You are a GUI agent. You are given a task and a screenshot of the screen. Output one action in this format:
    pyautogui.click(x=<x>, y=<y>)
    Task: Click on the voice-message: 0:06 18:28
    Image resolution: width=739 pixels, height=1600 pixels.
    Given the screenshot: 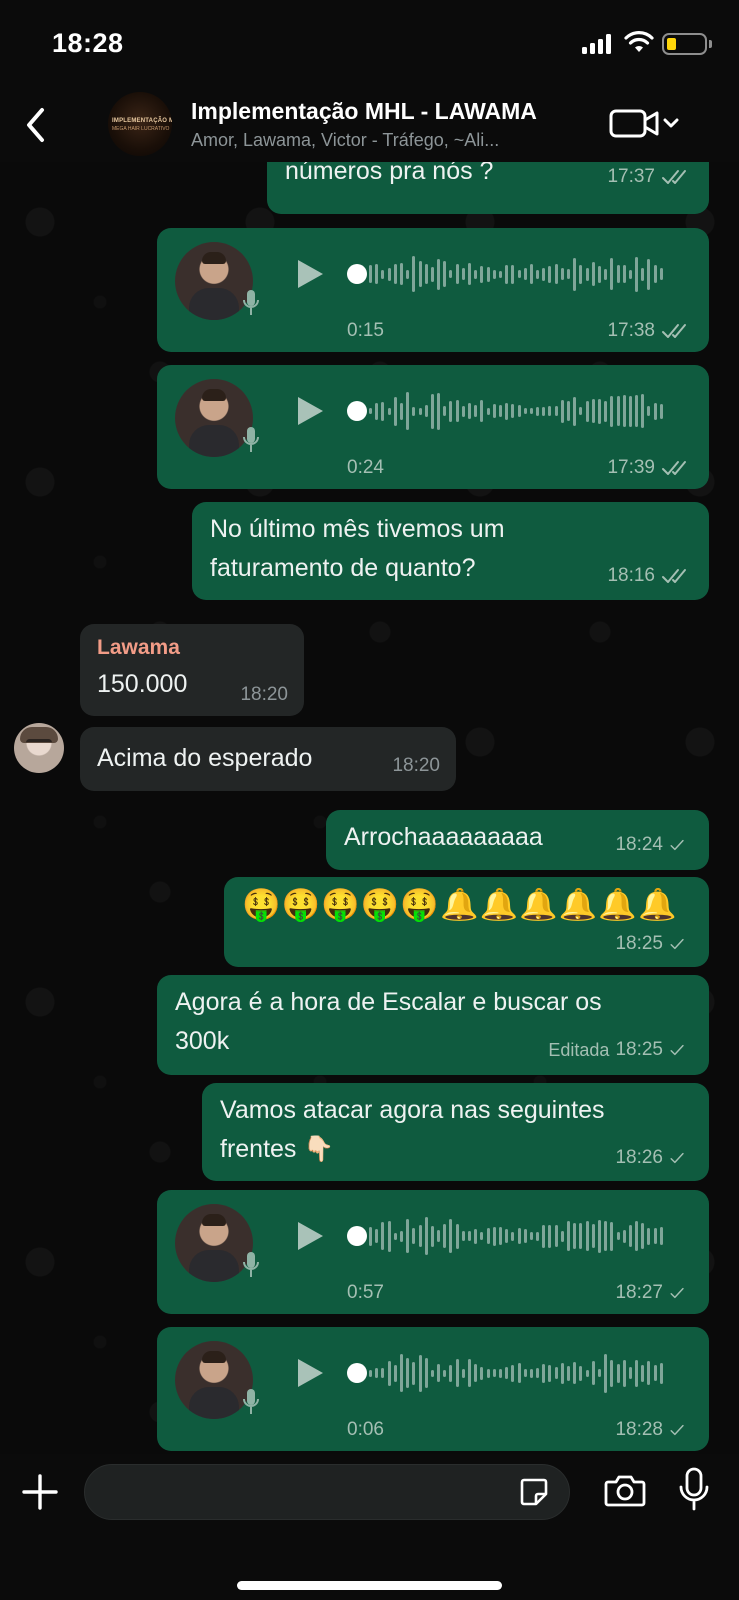 What is the action you would take?
    pyautogui.click(x=433, y=1389)
    